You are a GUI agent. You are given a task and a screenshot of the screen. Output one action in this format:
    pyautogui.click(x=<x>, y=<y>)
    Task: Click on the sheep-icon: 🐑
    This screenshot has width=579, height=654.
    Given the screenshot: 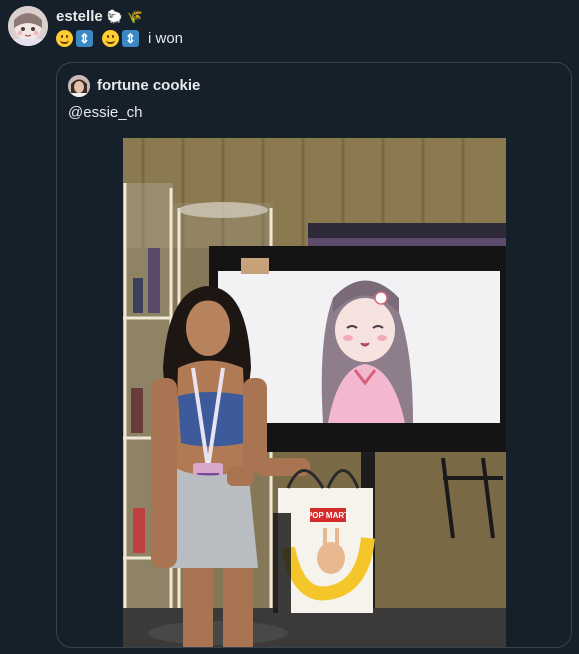 What is the action you would take?
    pyautogui.click(x=114, y=16)
    